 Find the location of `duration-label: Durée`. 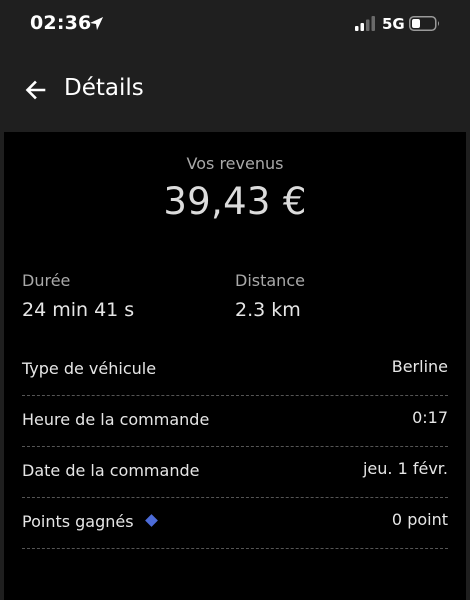

duration-label: Durée is located at coordinates (46, 280).